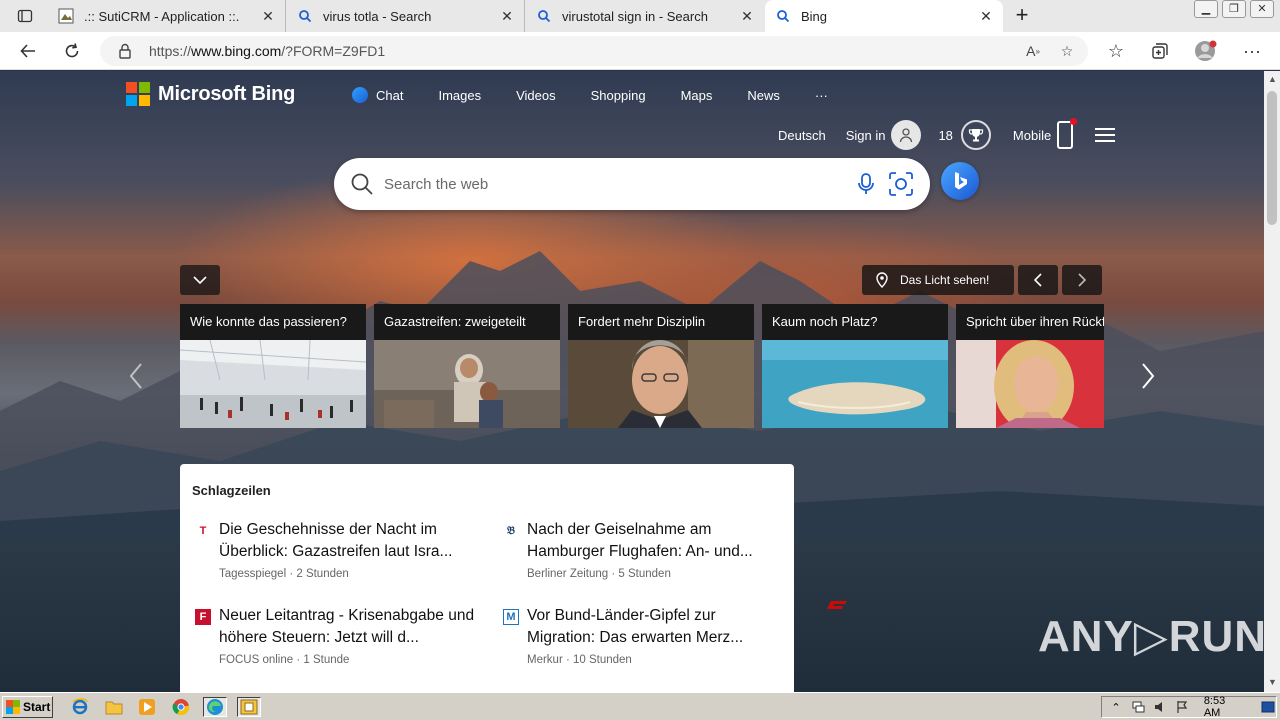 This screenshot has width=1280, height=720. Describe the element at coordinates (1067, 51) in the screenshot. I see `add-favorite-icon: ☆` at that location.